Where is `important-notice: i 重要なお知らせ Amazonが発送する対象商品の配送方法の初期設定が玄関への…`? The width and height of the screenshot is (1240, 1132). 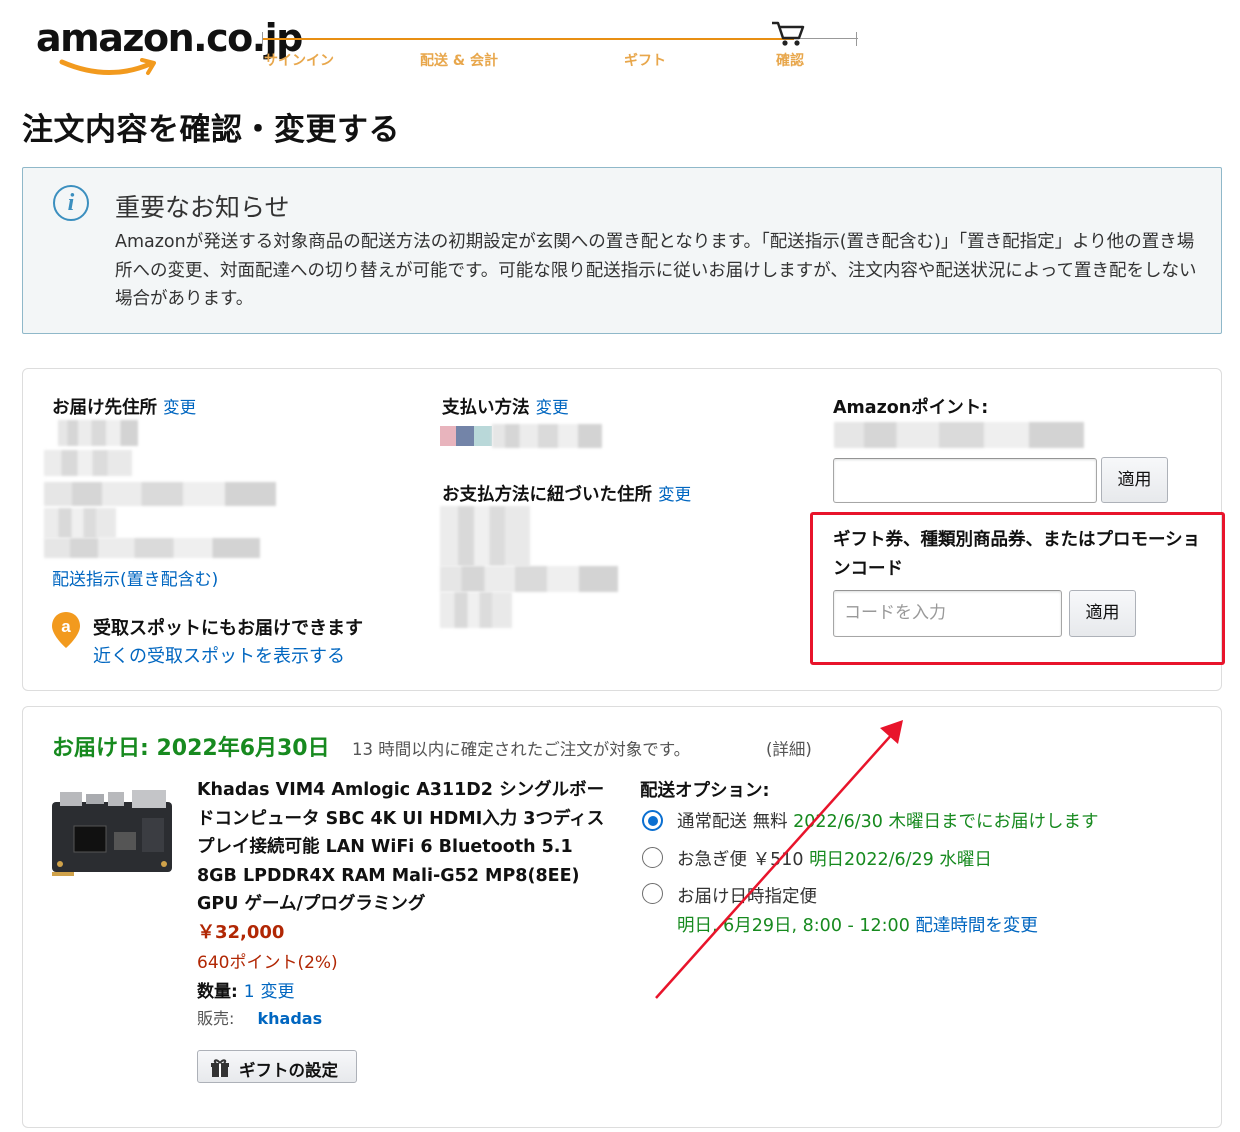 important-notice: i 重要なお知らせ Amazonが発送する対象商品の配送方法の初期設定が玄関への… is located at coordinates (622, 250).